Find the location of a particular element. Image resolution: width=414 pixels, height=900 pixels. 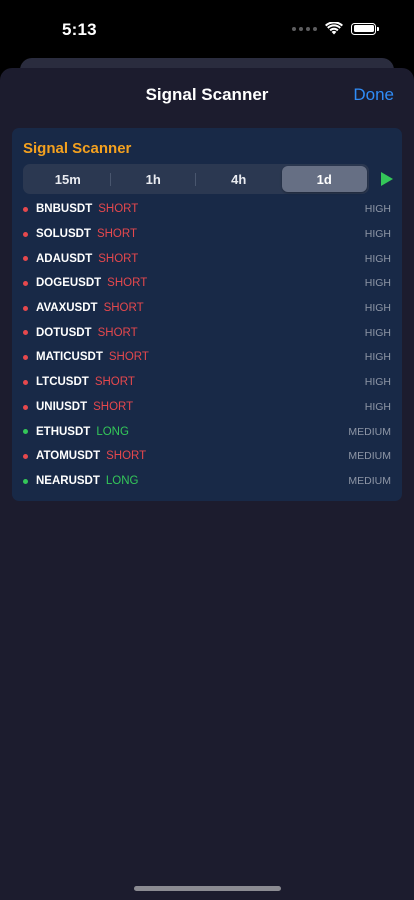

cellular-signal-icon is located at coordinates (304, 28).